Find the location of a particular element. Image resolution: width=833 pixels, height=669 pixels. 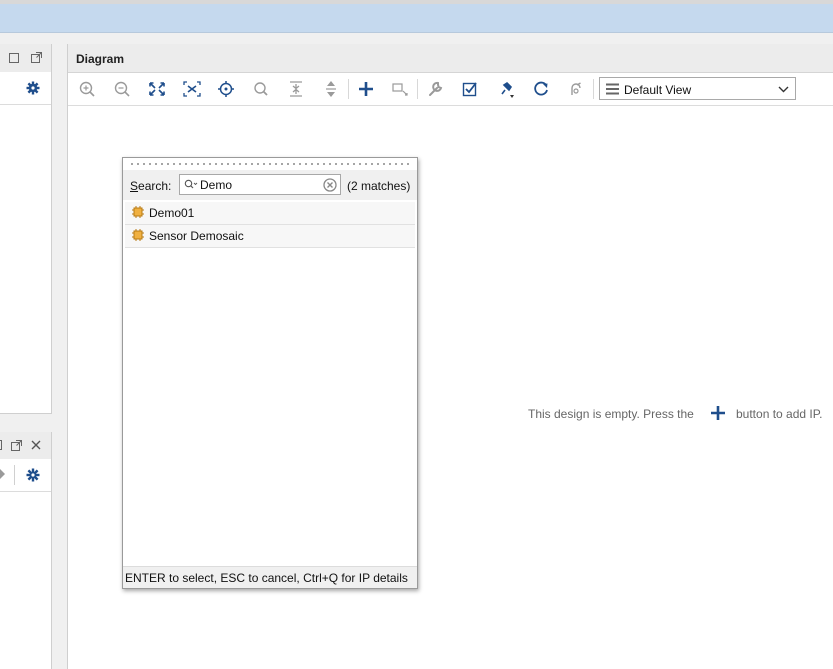

list-icon is located at coordinates (612, 89).